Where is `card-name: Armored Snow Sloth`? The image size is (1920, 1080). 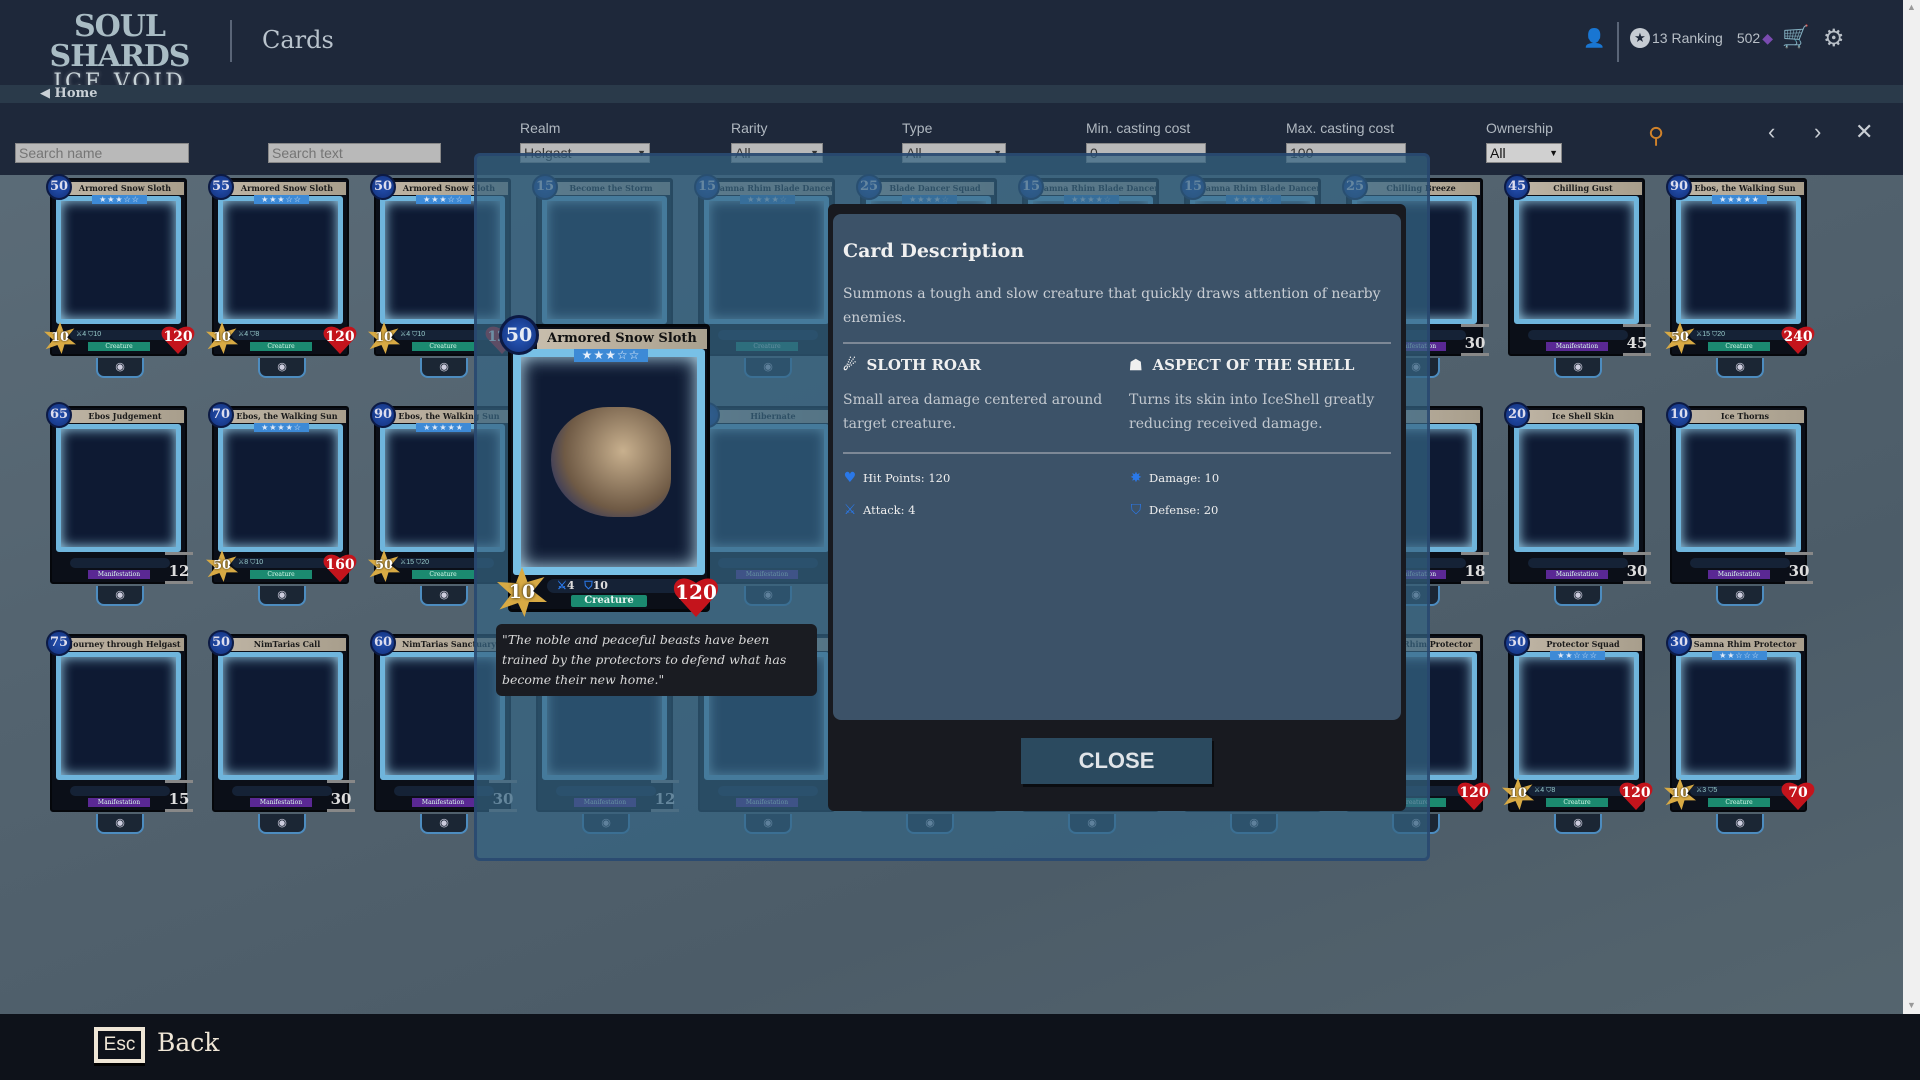
card-name: Armored Snow Sloth is located at coordinates (287, 188).